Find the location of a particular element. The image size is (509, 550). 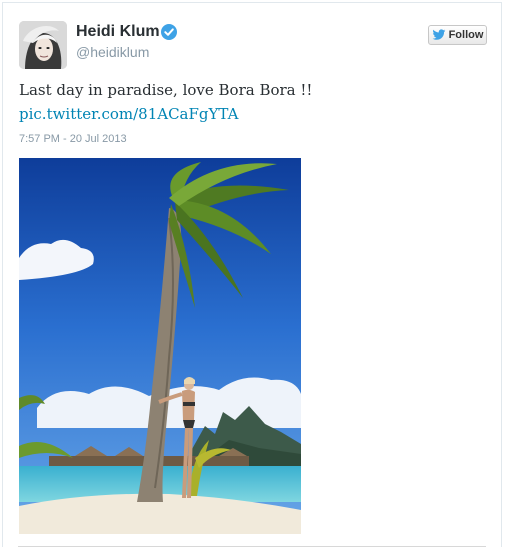

twitter-bird-icon is located at coordinates (438, 34).